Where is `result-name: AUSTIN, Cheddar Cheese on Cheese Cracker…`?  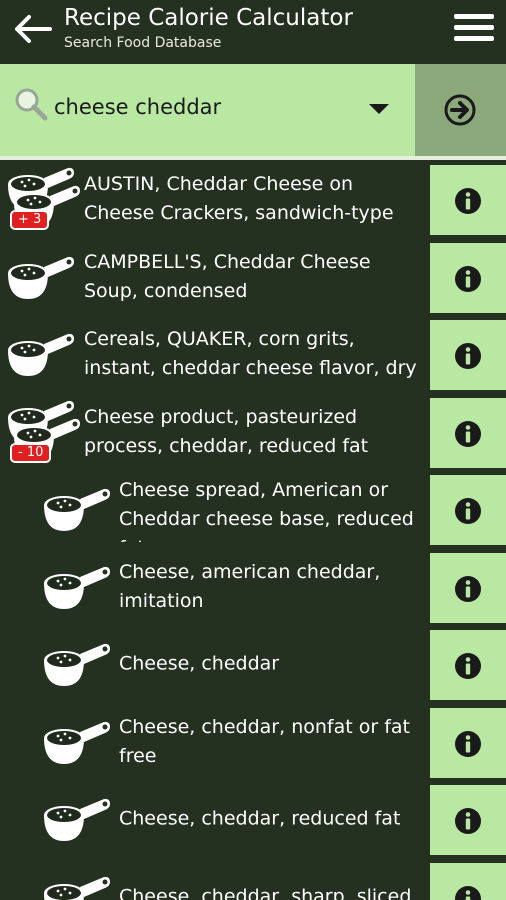 result-name: AUSTIN, Cheddar Cheese on Cheese Cracker… is located at coordinates (239, 198).